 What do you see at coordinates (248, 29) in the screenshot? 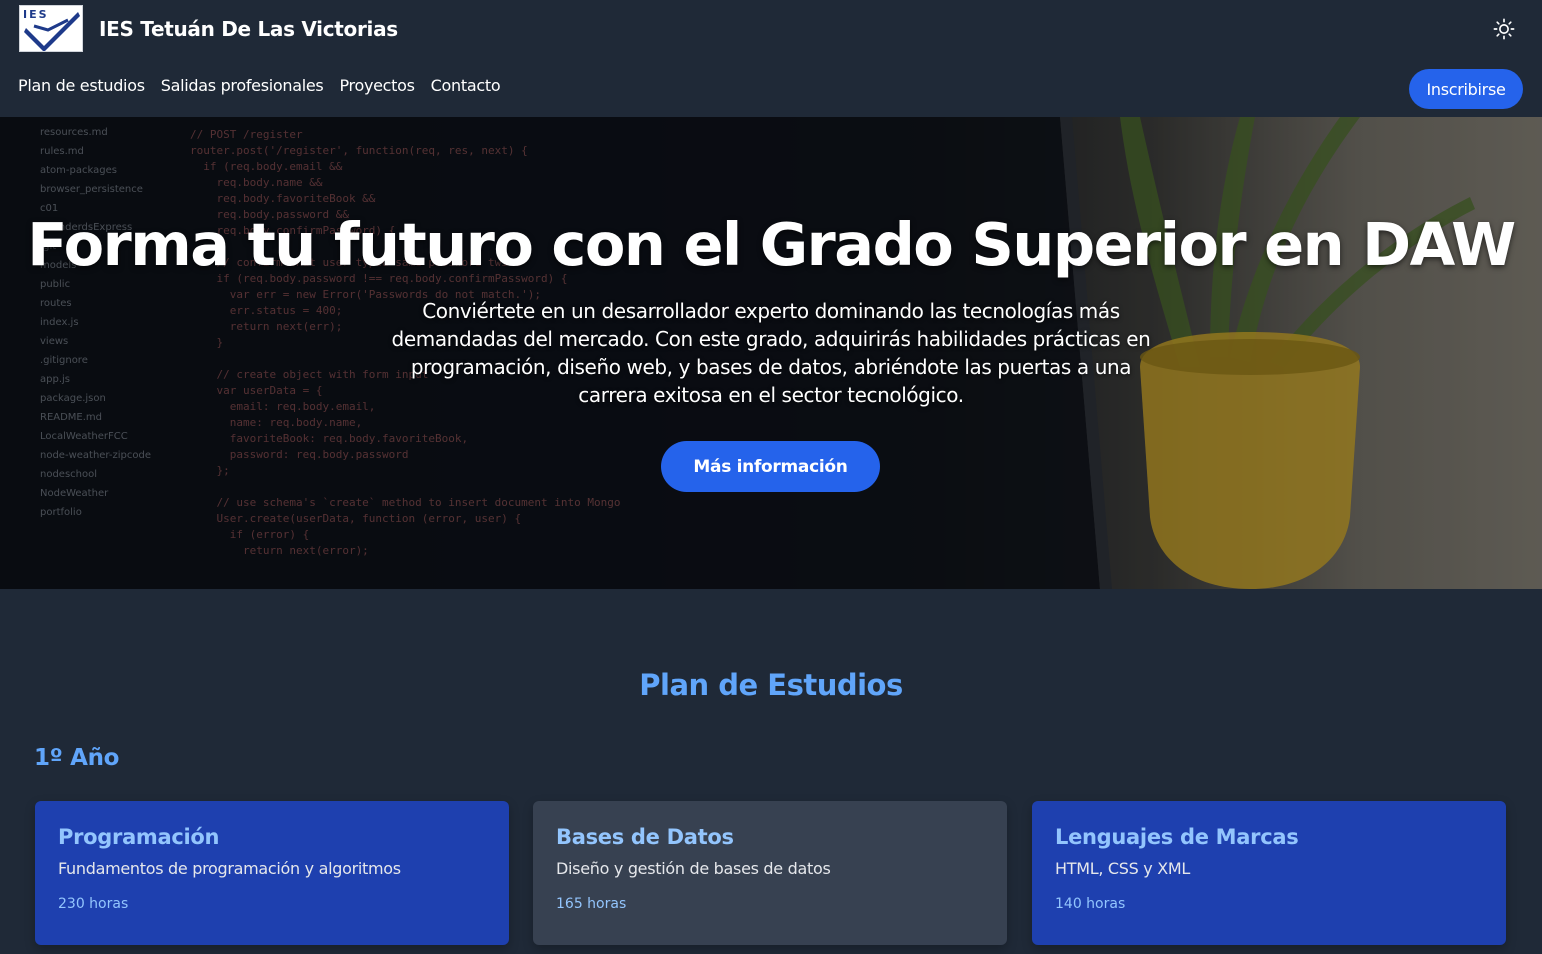
I see `brand-name: IES Tetuán De Las Victorias` at bounding box center [248, 29].